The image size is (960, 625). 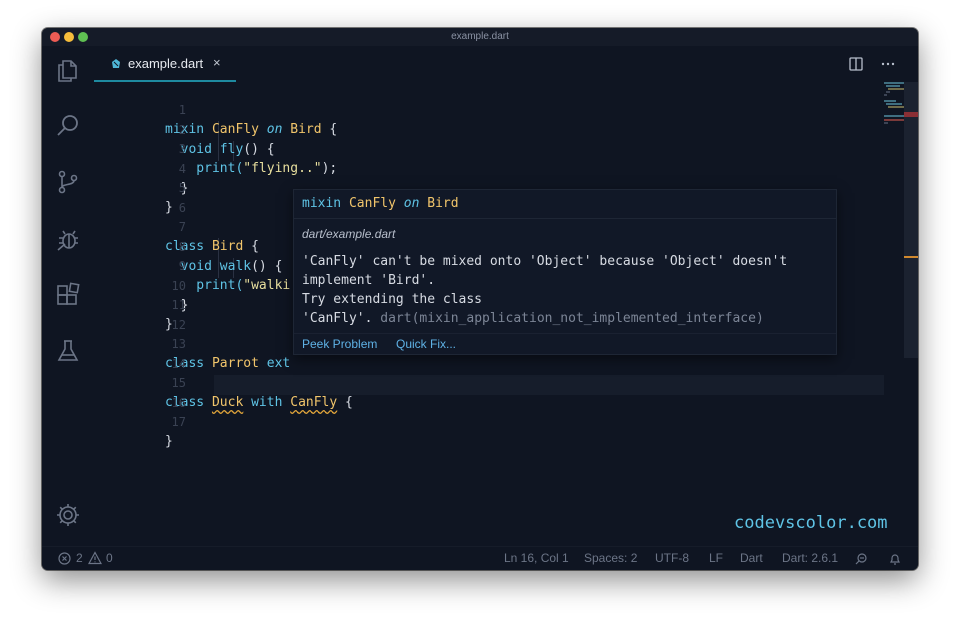 I want to click on warning-icon, so click(x=95, y=558).